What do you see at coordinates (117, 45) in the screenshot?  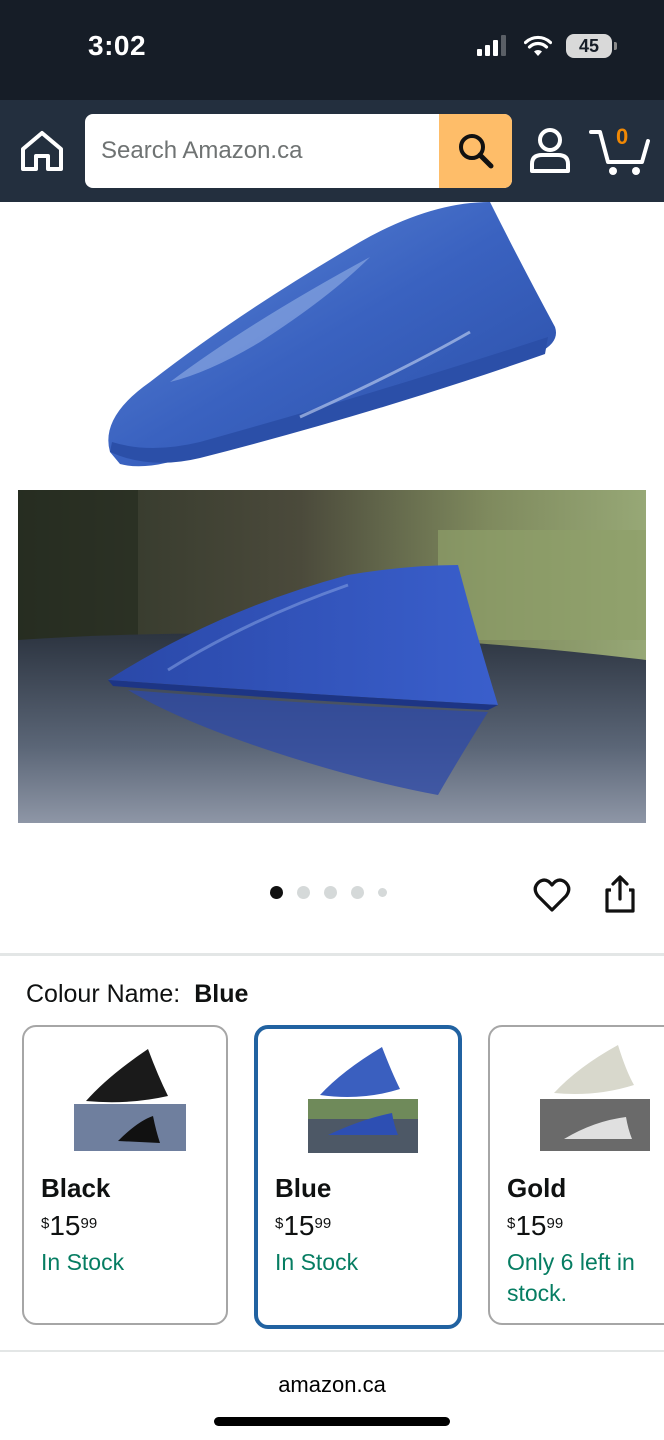 I see `status-time: 3:02` at bounding box center [117, 45].